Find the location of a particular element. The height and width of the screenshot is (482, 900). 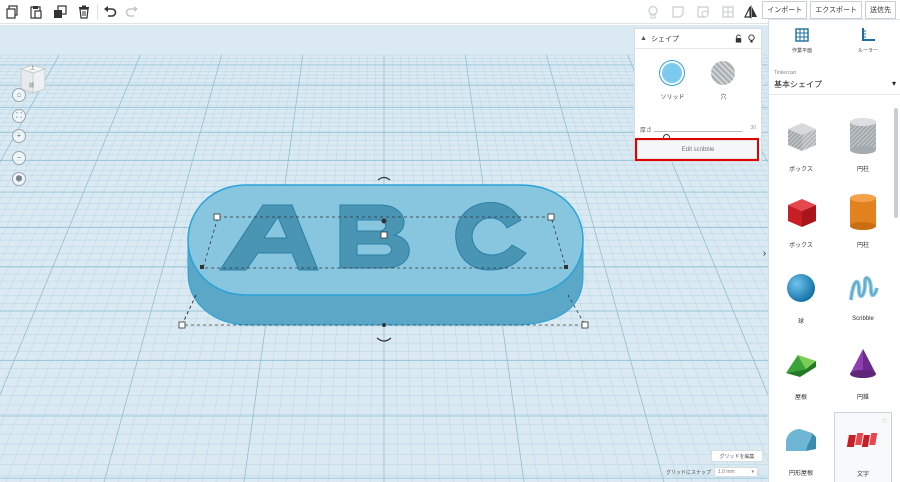

sphere-icon is located at coordinates (801, 288).